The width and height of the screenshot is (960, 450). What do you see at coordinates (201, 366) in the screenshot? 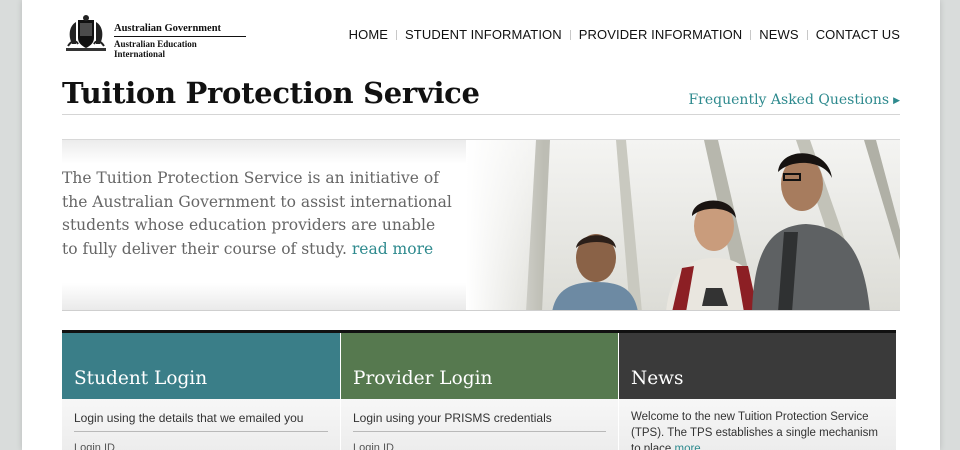
I see `student-login-header: Student Login` at bounding box center [201, 366].